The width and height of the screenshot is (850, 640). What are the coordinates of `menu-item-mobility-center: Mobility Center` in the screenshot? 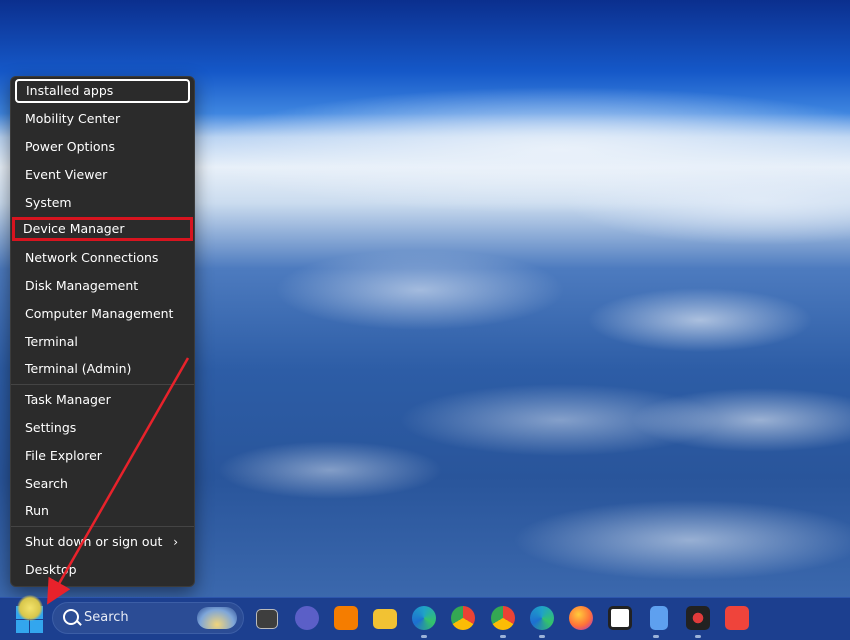 It's located at (102, 119).